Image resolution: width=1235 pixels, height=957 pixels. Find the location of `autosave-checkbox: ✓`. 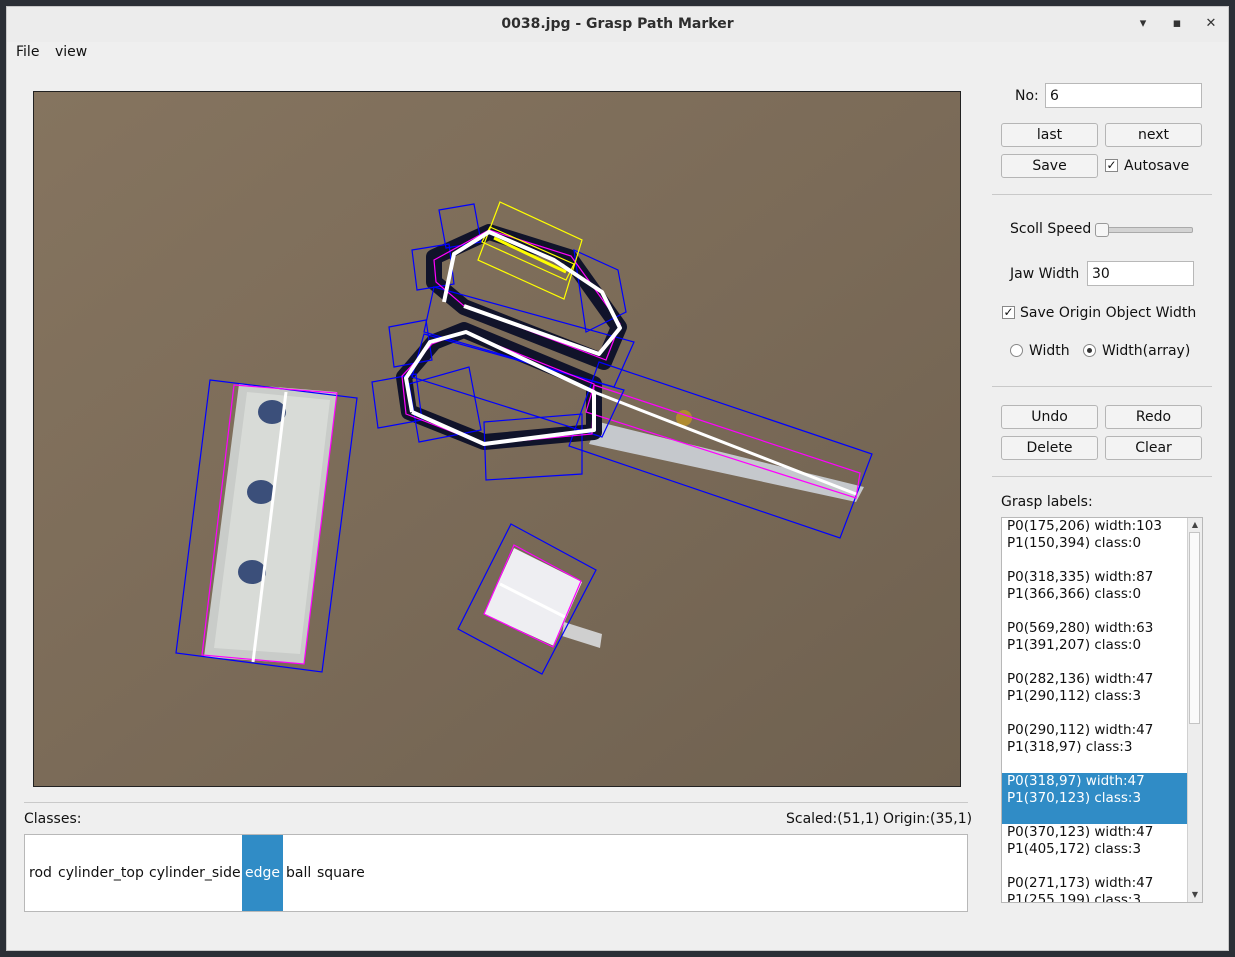

autosave-checkbox: ✓ is located at coordinates (1111, 165).